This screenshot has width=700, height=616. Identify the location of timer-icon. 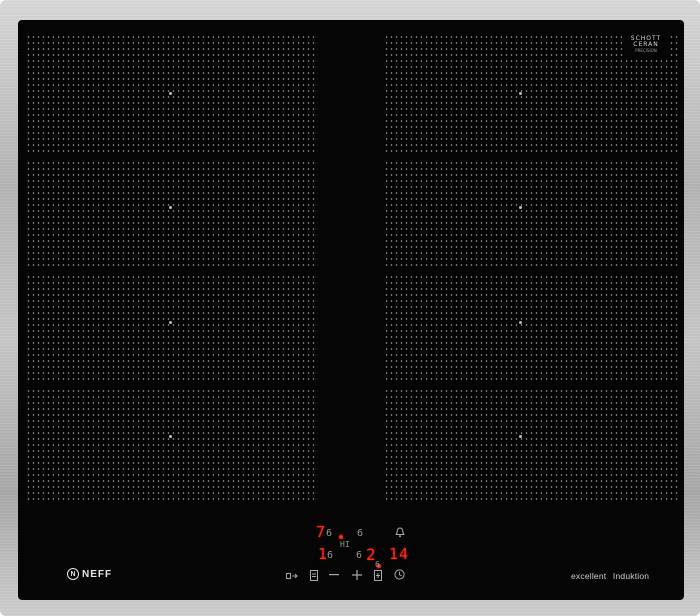
(378, 575).